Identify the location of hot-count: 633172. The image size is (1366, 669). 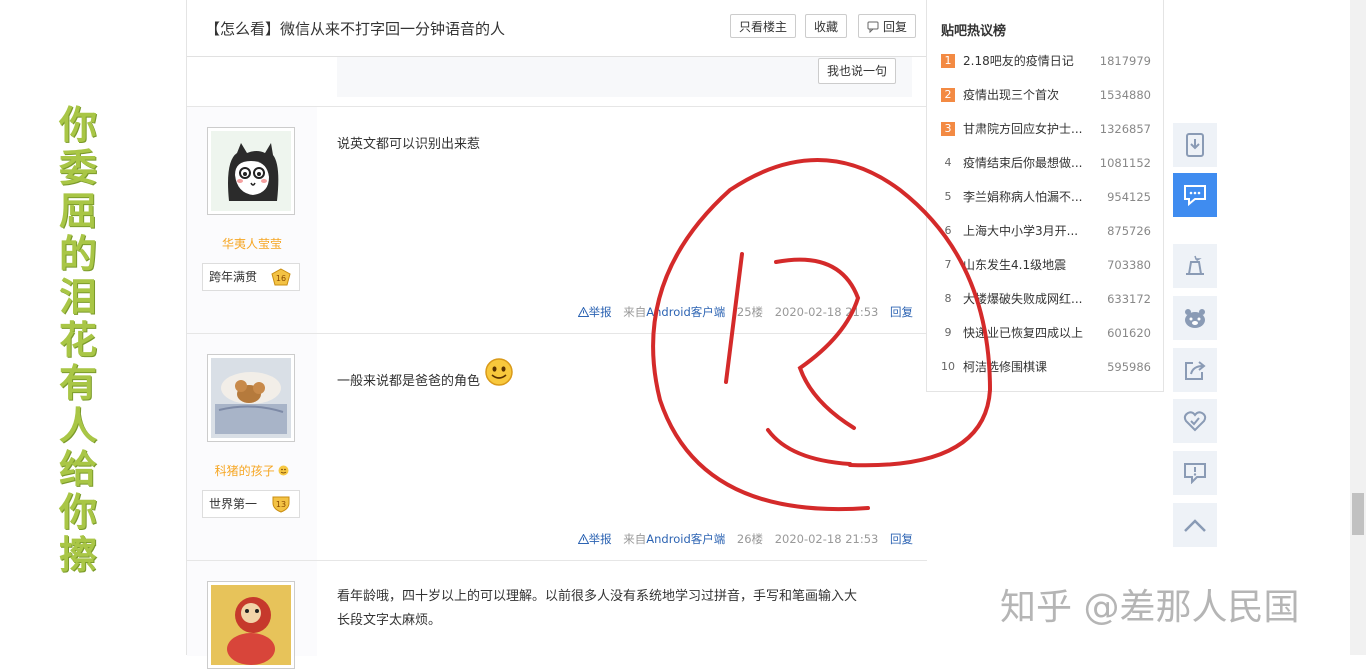
(1129, 299).